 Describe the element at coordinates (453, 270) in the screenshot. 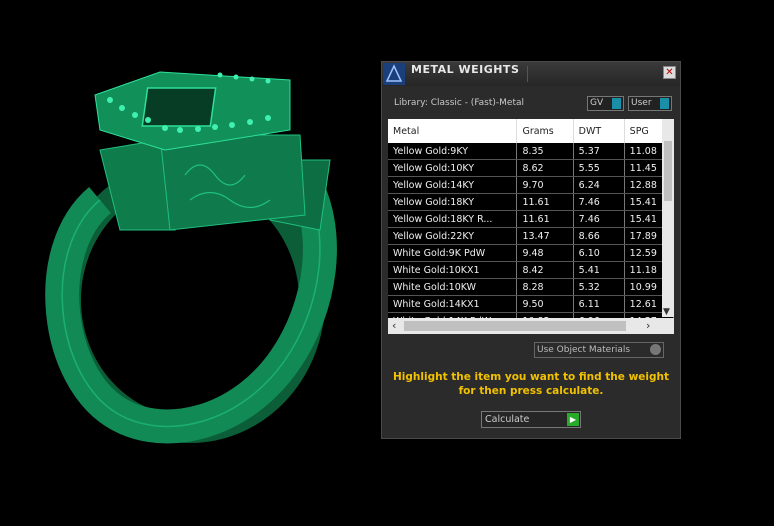

I see `cell-metal: White Gold:10KX1` at that location.